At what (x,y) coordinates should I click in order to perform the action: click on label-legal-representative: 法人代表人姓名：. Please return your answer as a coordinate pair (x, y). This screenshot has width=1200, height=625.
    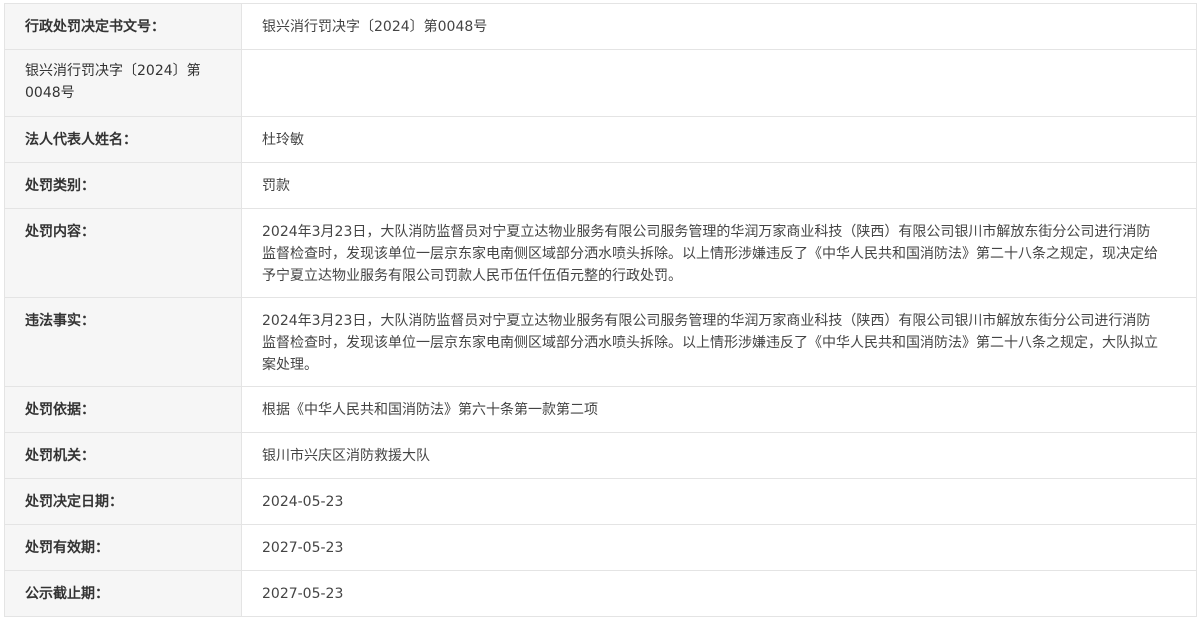
    Looking at the image, I should click on (123, 139).